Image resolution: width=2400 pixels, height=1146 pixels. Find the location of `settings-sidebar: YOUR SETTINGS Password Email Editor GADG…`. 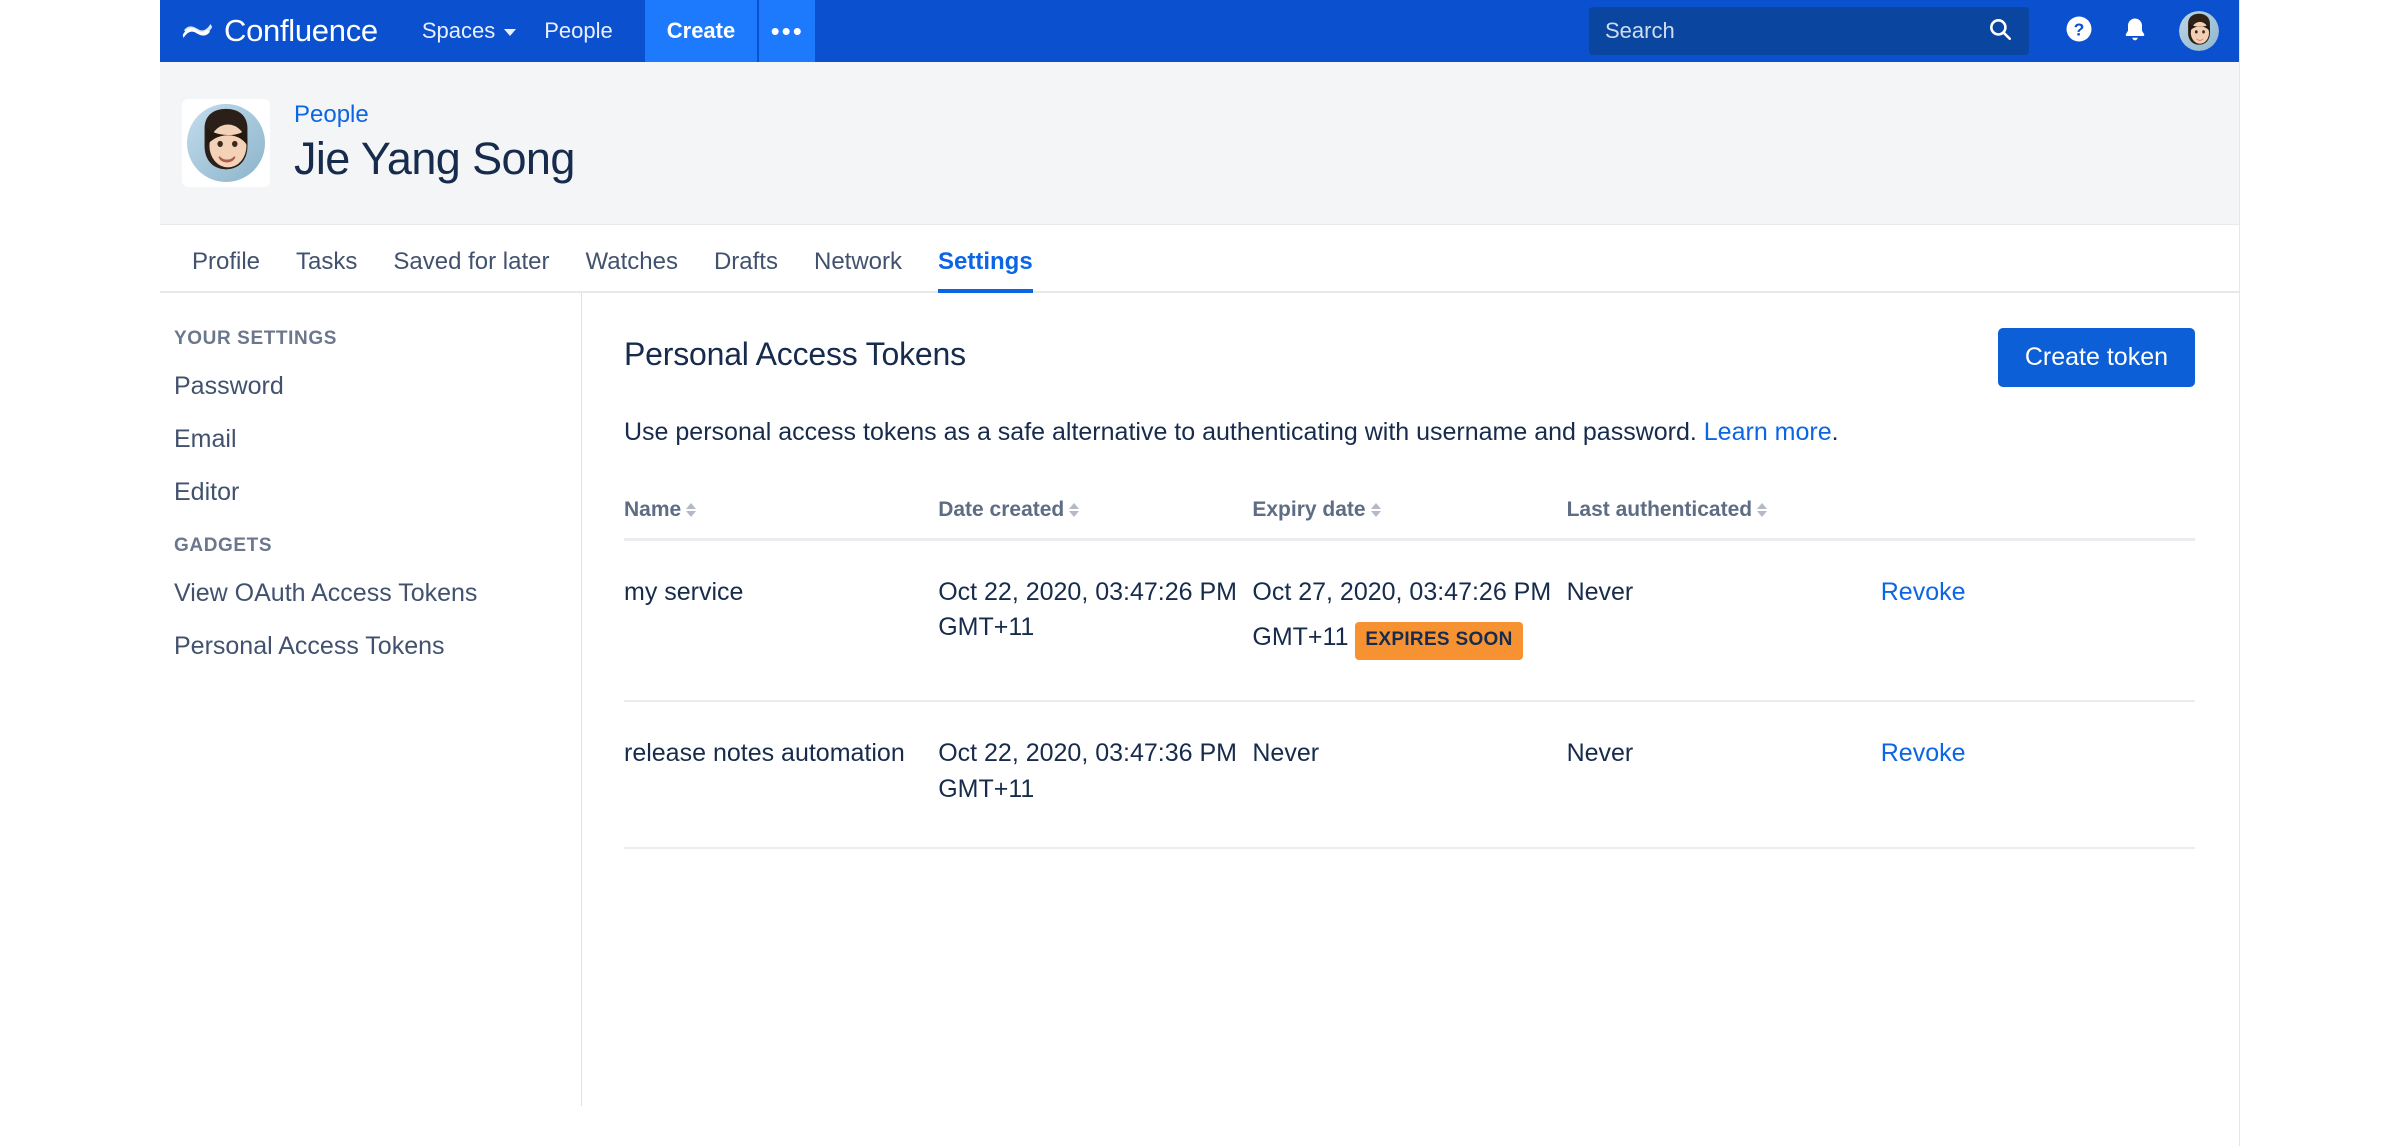

settings-sidebar: YOUR SETTINGS Password Email Editor GADG… is located at coordinates (371, 699).